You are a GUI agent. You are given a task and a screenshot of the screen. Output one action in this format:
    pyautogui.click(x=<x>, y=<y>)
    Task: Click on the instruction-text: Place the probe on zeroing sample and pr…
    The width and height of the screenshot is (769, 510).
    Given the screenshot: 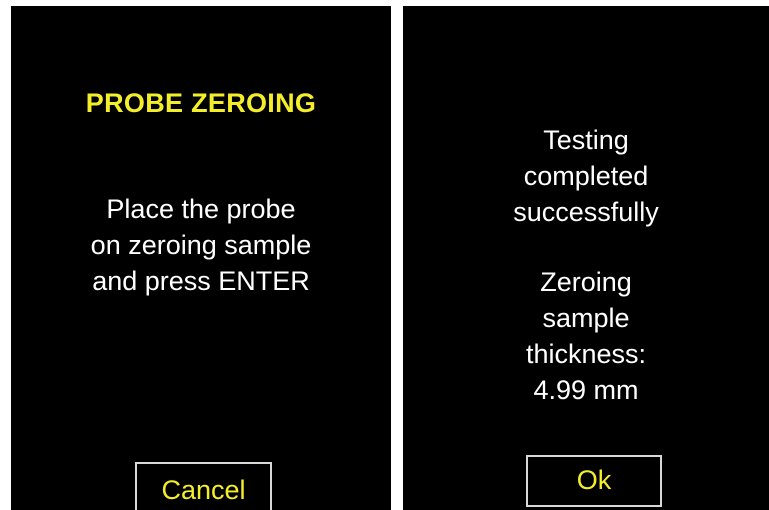 What is the action you would take?
    pyautogui.click(x=201, y=245)
    